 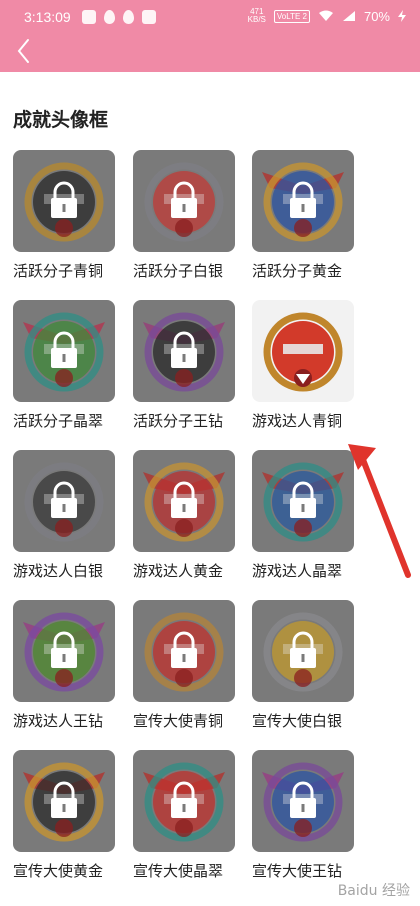 I want to click on avatar-frame-item: 活跃分子黄金, so click(x=312, y=220).